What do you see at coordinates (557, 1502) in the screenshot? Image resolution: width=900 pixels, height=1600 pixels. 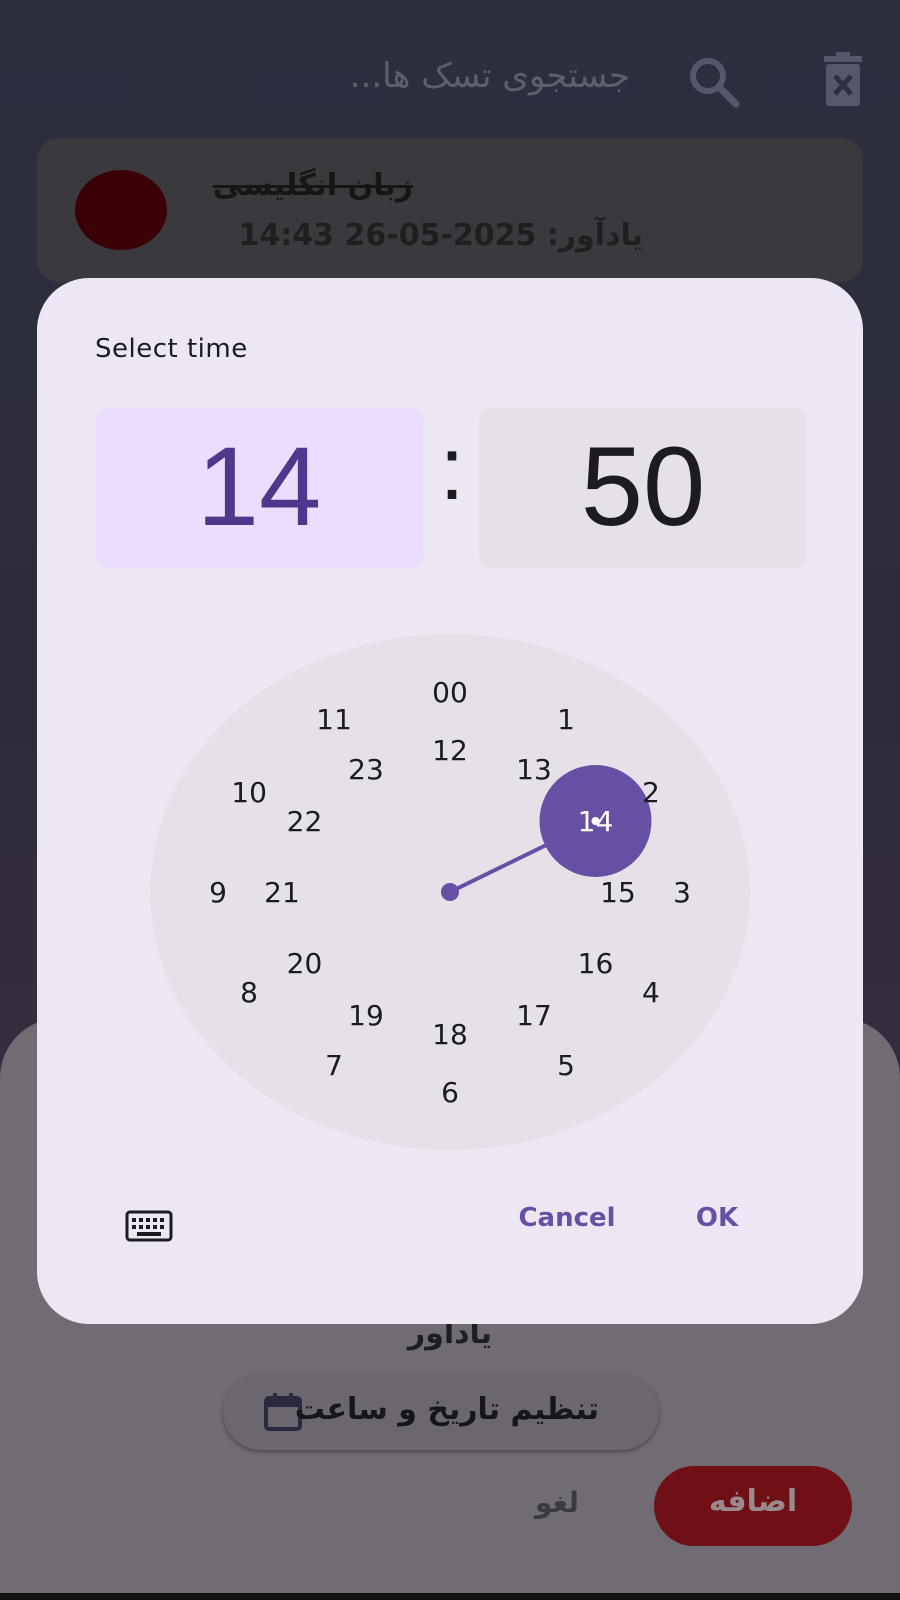 I see `sheet-cancel-button: لغو` at bounding box center [557, 1502].